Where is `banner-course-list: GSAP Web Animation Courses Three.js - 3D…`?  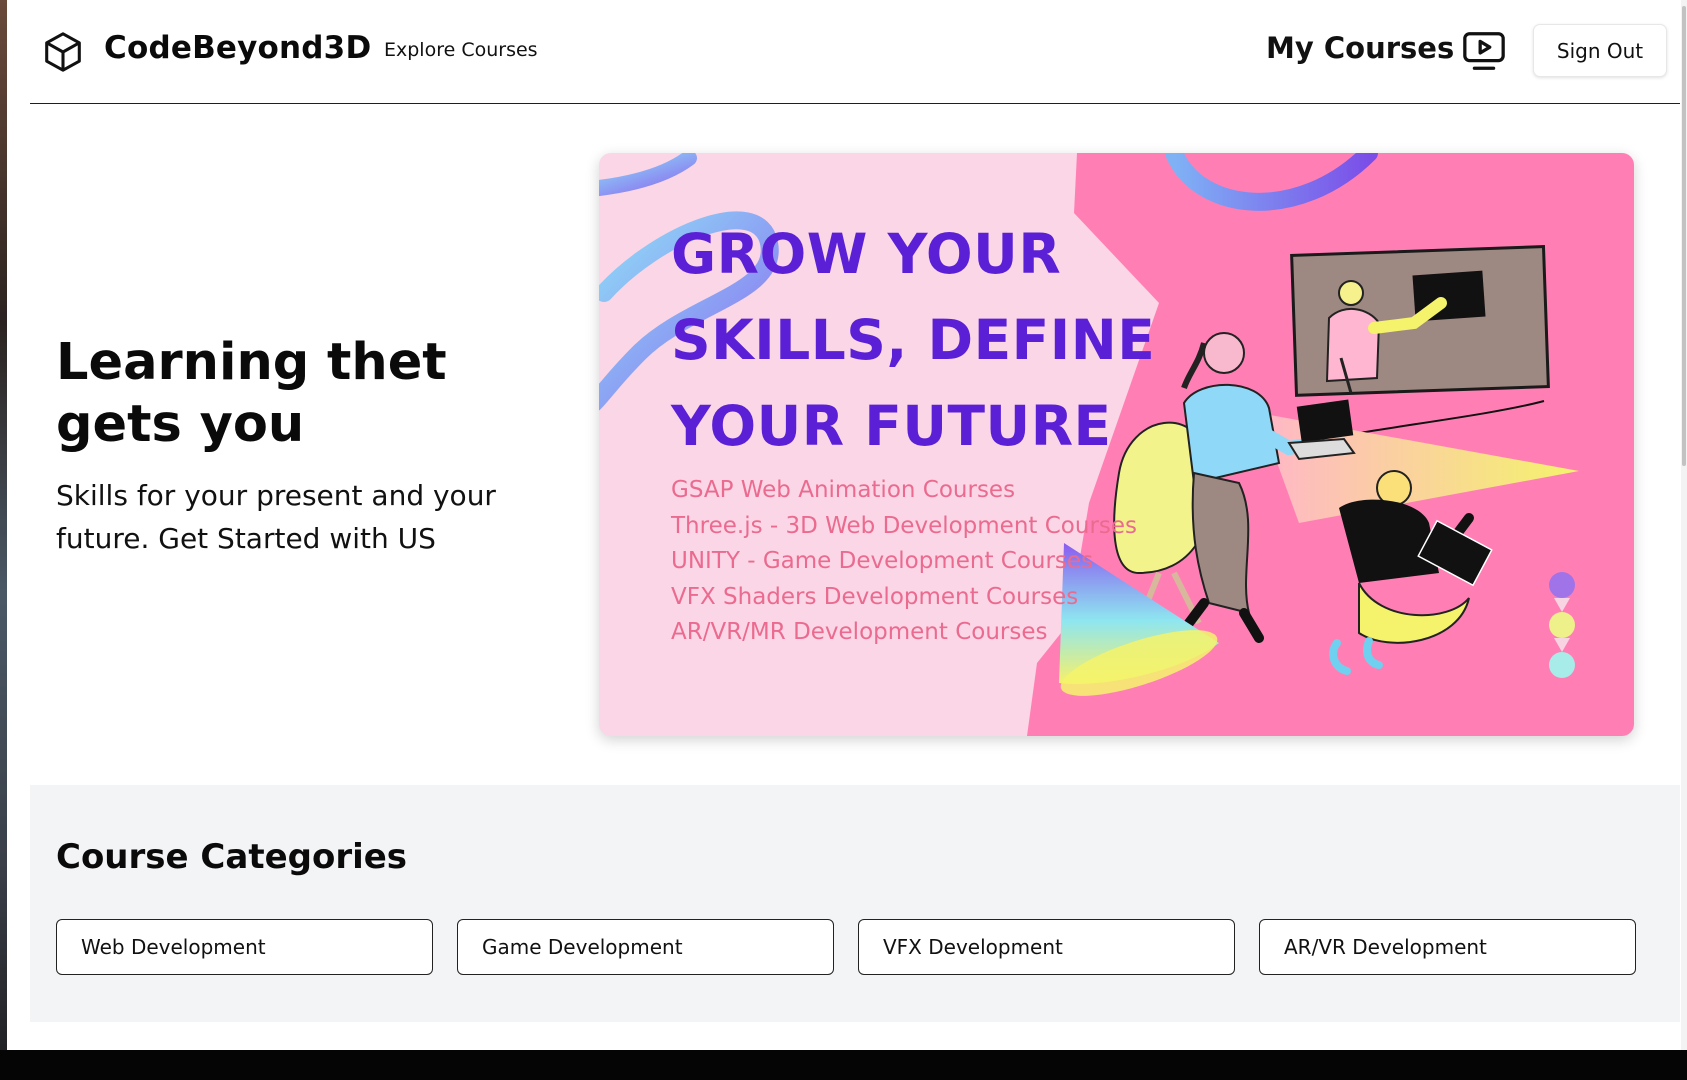
banner-course-list: GSAP Web Animation Courses Three.js - 3D… is located at coordinates (904, 562).